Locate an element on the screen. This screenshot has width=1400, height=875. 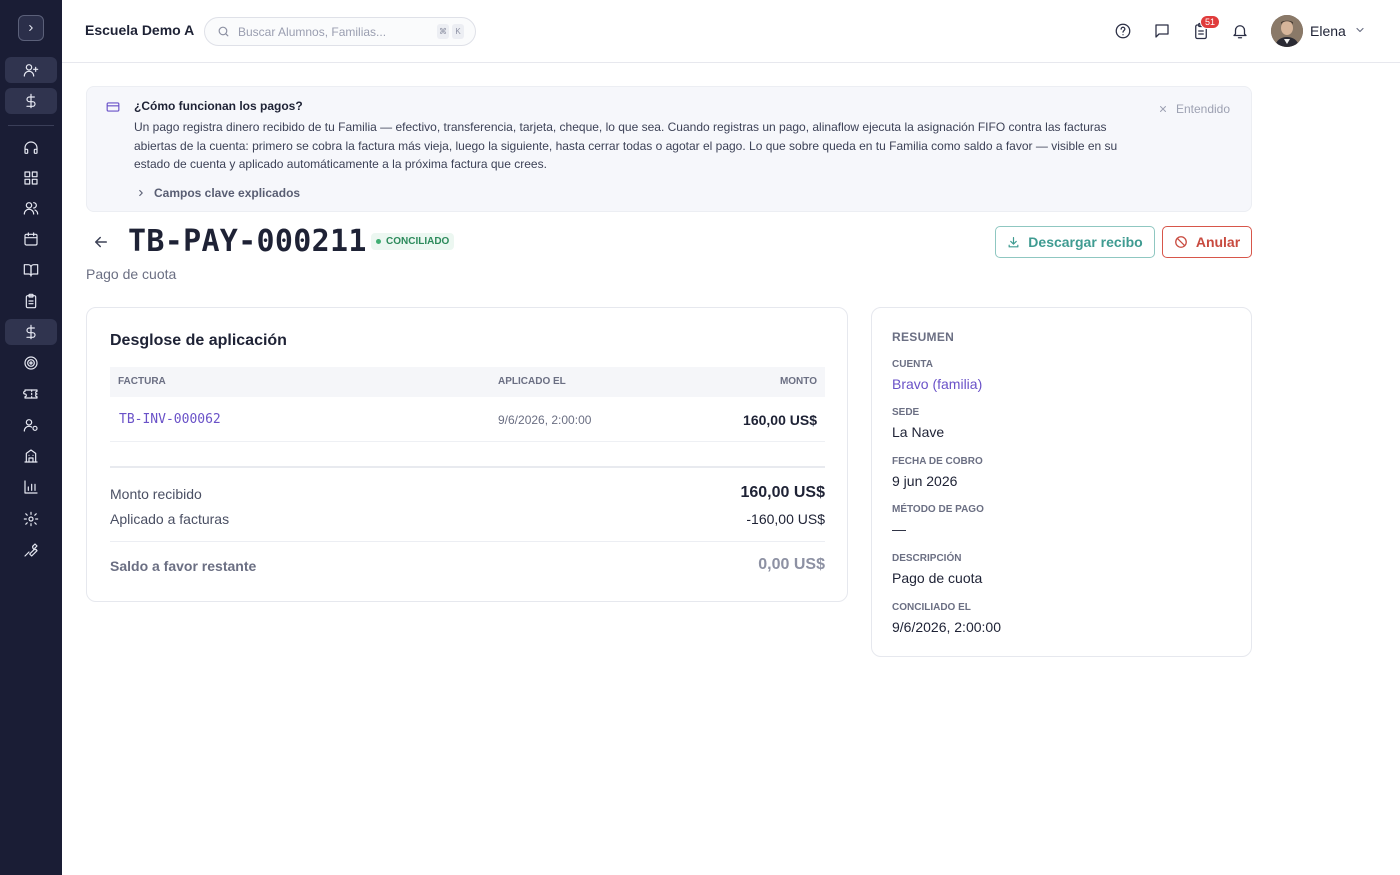
chevron-down-icon is located at coordinates (1360, 30).